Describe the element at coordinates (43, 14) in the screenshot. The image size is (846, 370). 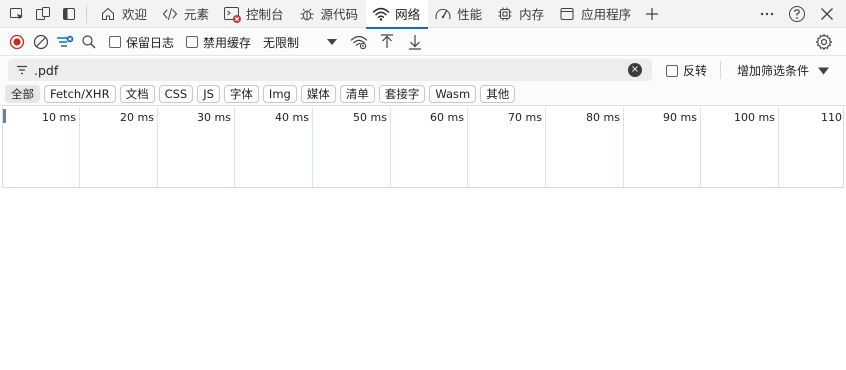
I see `device-emulation-icon` at that location.